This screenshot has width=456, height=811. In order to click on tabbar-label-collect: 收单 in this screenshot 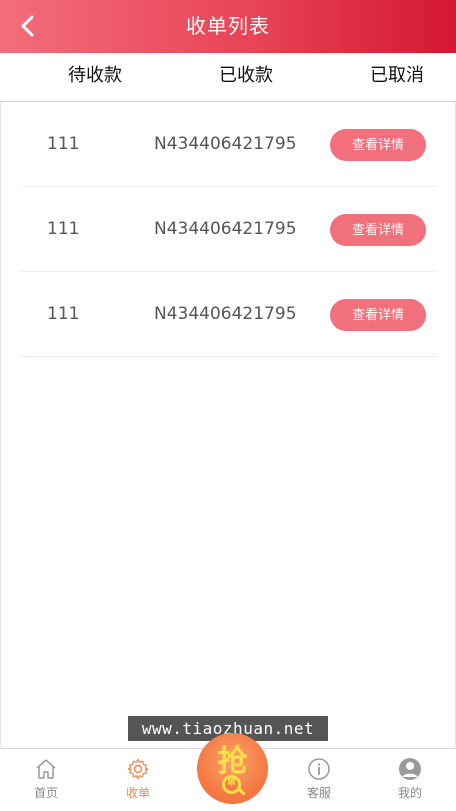, I will do `click(137, 793)`.